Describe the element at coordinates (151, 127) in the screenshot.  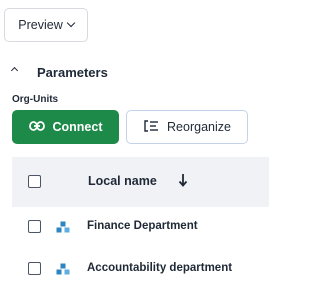
I see `reorganize-icon` at that location.